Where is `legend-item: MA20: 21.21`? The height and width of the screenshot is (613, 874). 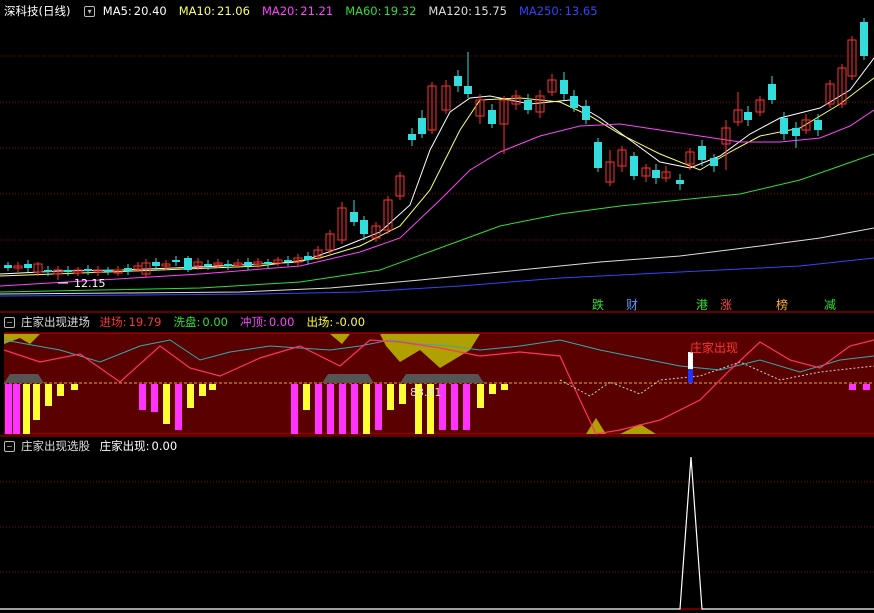 legend-item: MA20: 21.21 is located at coordinates (300, 11).